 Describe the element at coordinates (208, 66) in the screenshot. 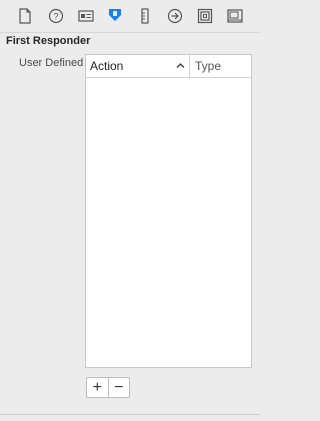

I see `column-header-type-label: Type` at that location.